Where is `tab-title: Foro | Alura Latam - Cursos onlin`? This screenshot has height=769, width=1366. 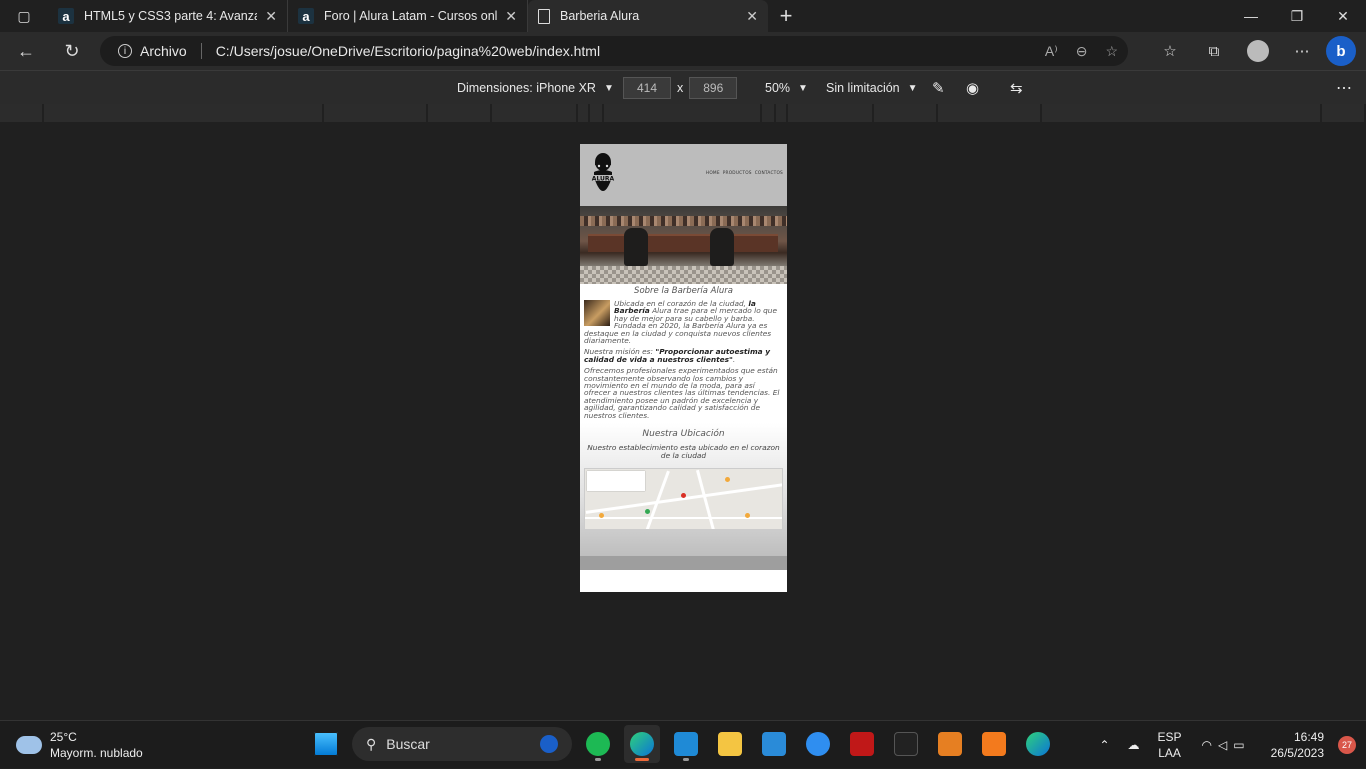 tab-title: Foro | Alura Latam - Cursos onlin is located at coordinates (411, 16).